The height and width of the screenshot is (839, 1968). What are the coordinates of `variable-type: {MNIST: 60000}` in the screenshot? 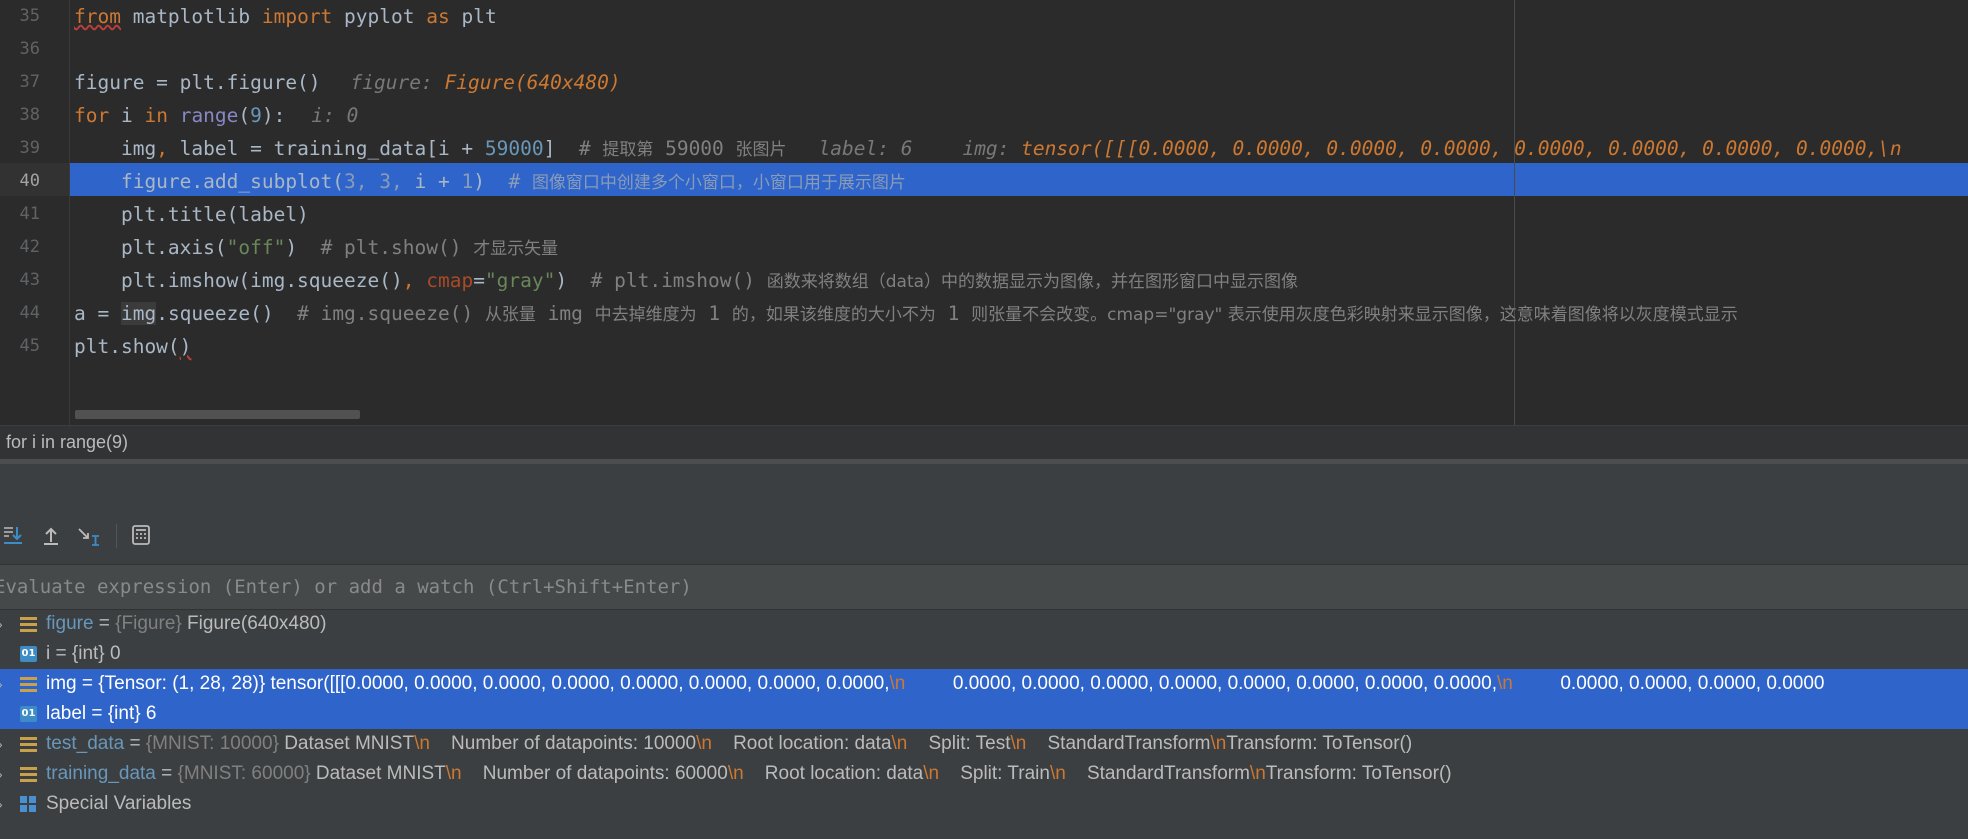 It's located at (246, 773).